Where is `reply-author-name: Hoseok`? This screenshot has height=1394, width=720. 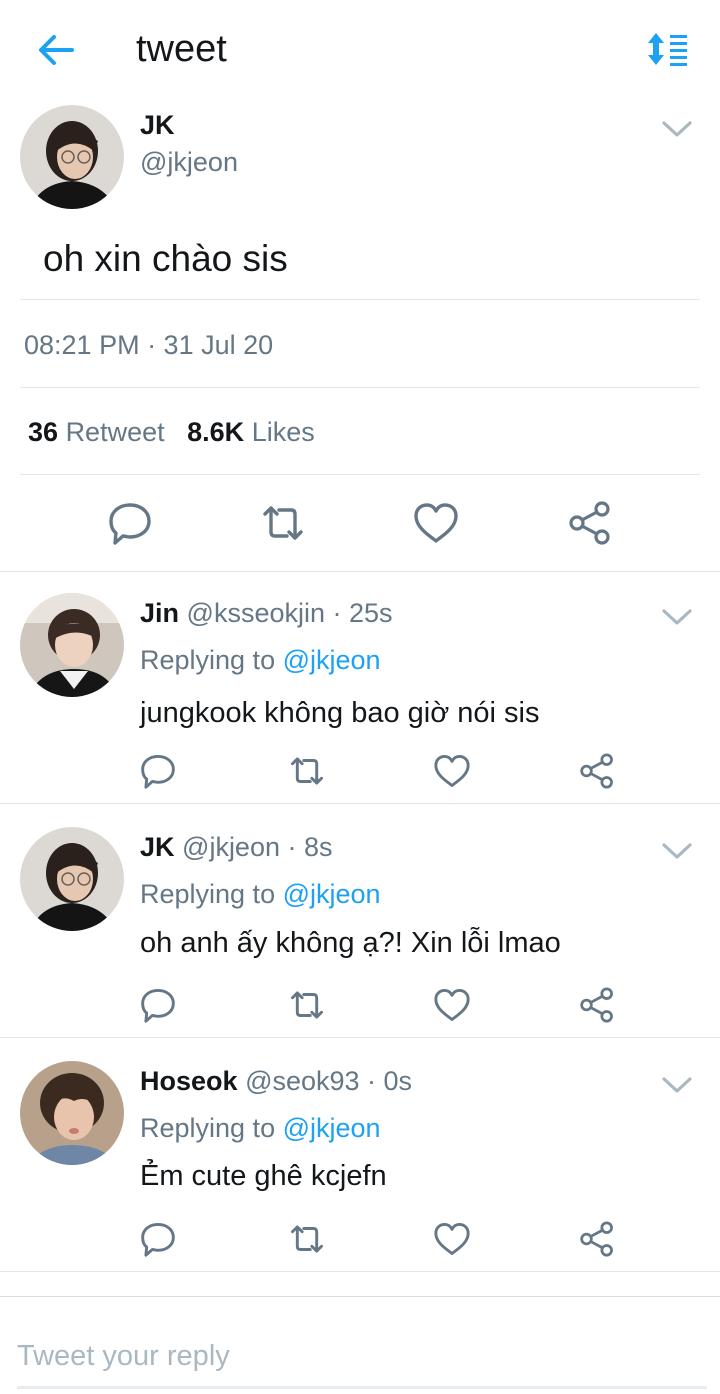
reply-author-name: Hoseok is located at coordinates (189, 1081).